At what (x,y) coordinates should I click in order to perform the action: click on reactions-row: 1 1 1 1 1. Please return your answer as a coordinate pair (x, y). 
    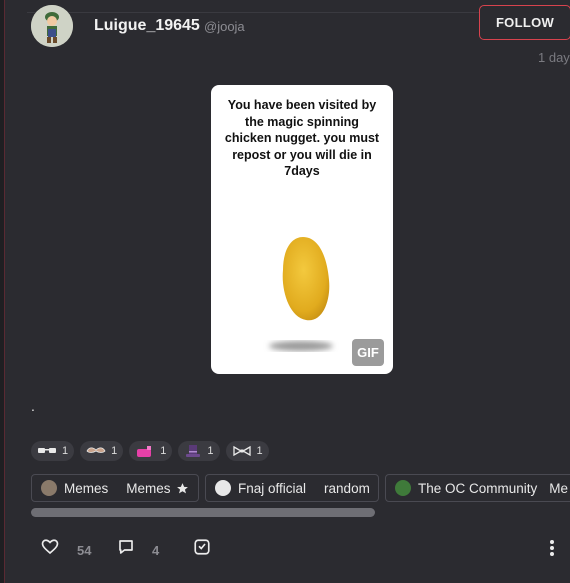
    Looking at the image, I should click on (150, 451).